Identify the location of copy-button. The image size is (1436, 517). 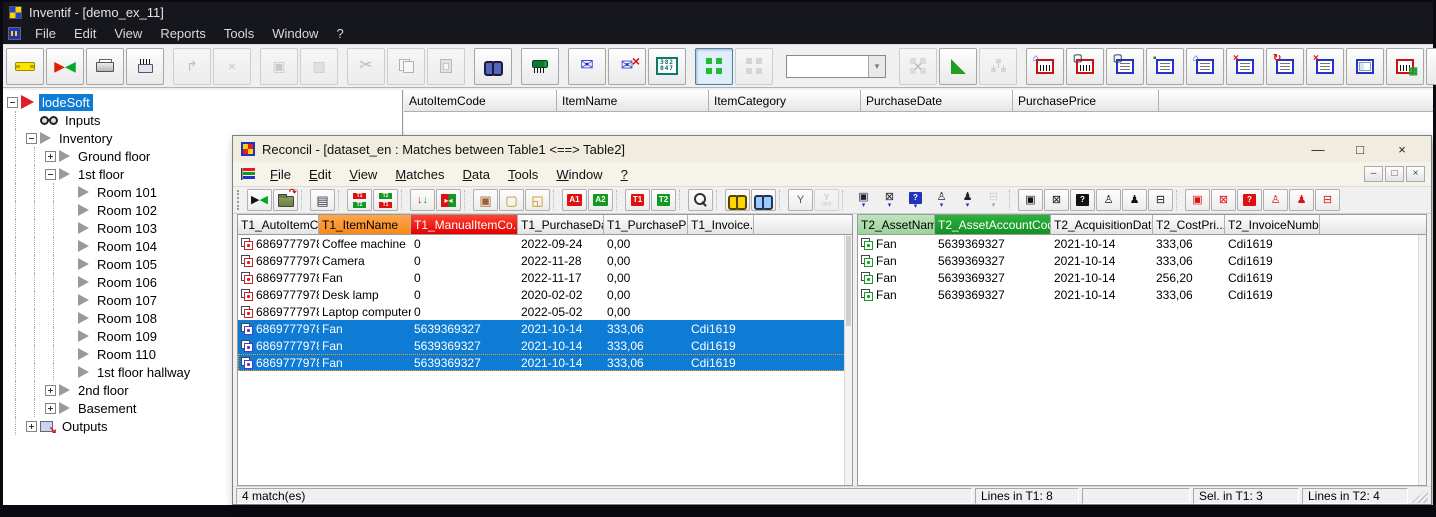
(406, 66).